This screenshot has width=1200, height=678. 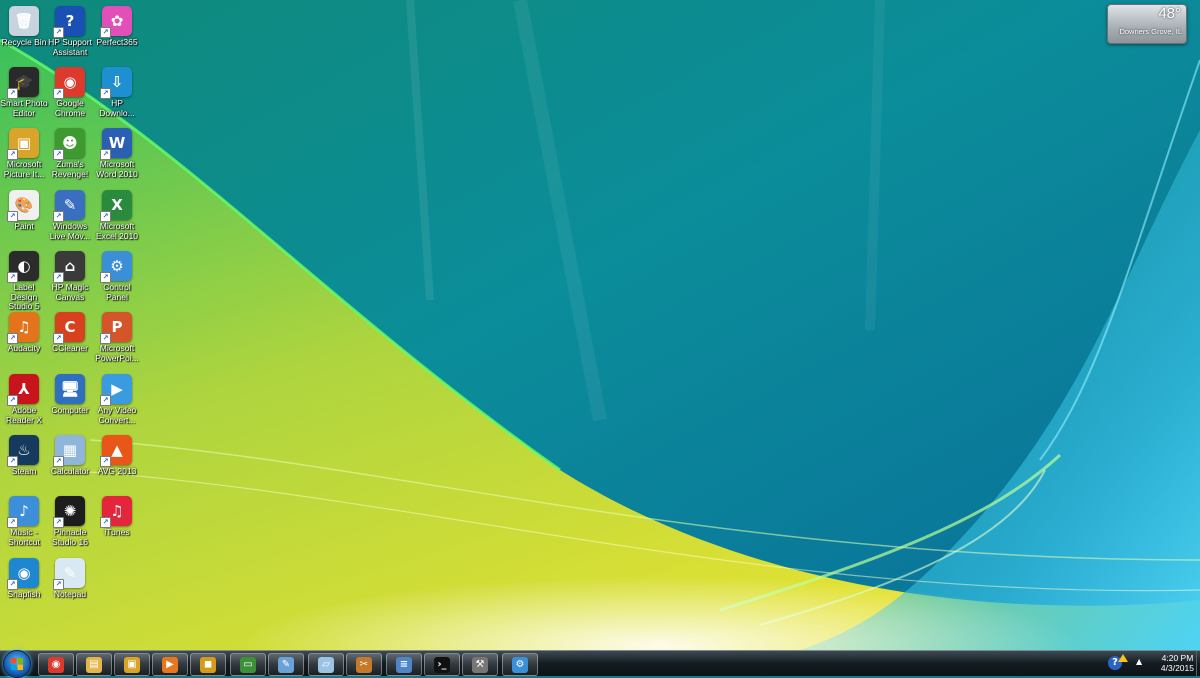 What do you see at coordinates (70, 389) in the screenshot?
I see `computer-icon: 🖥` at bounding box center [70, 389].